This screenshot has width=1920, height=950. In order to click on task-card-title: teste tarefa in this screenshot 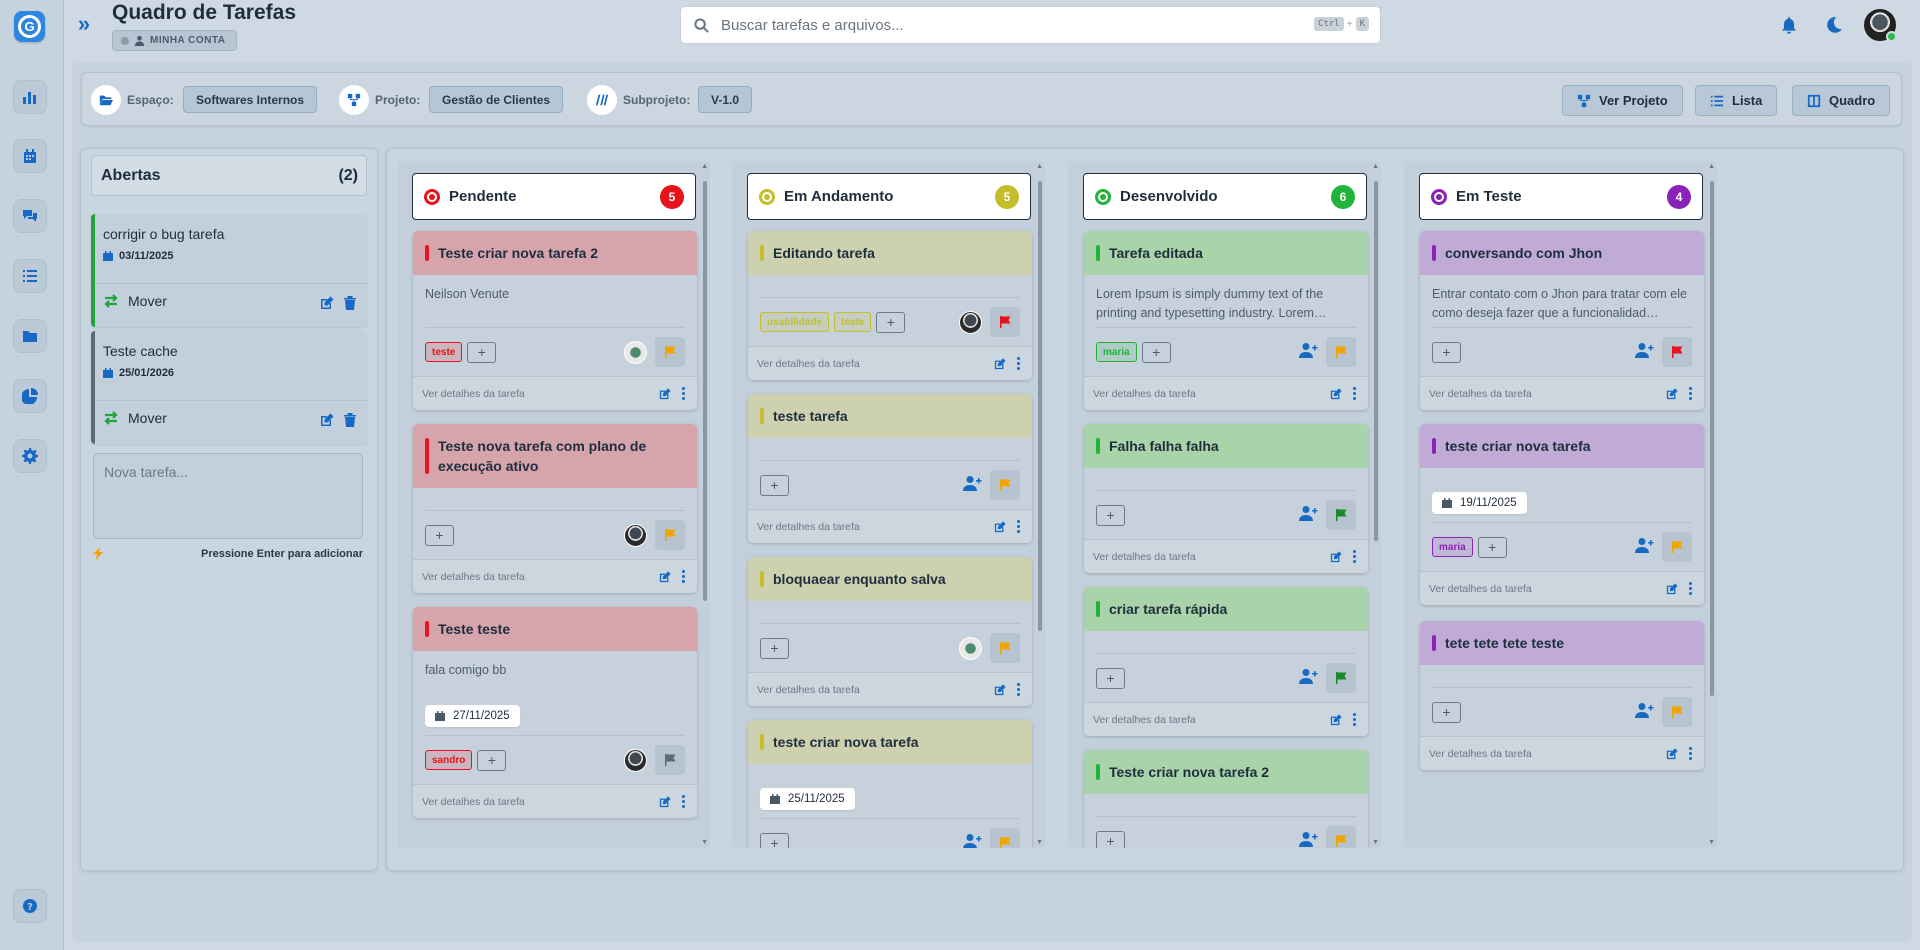, I will do `click(890, 416)`.